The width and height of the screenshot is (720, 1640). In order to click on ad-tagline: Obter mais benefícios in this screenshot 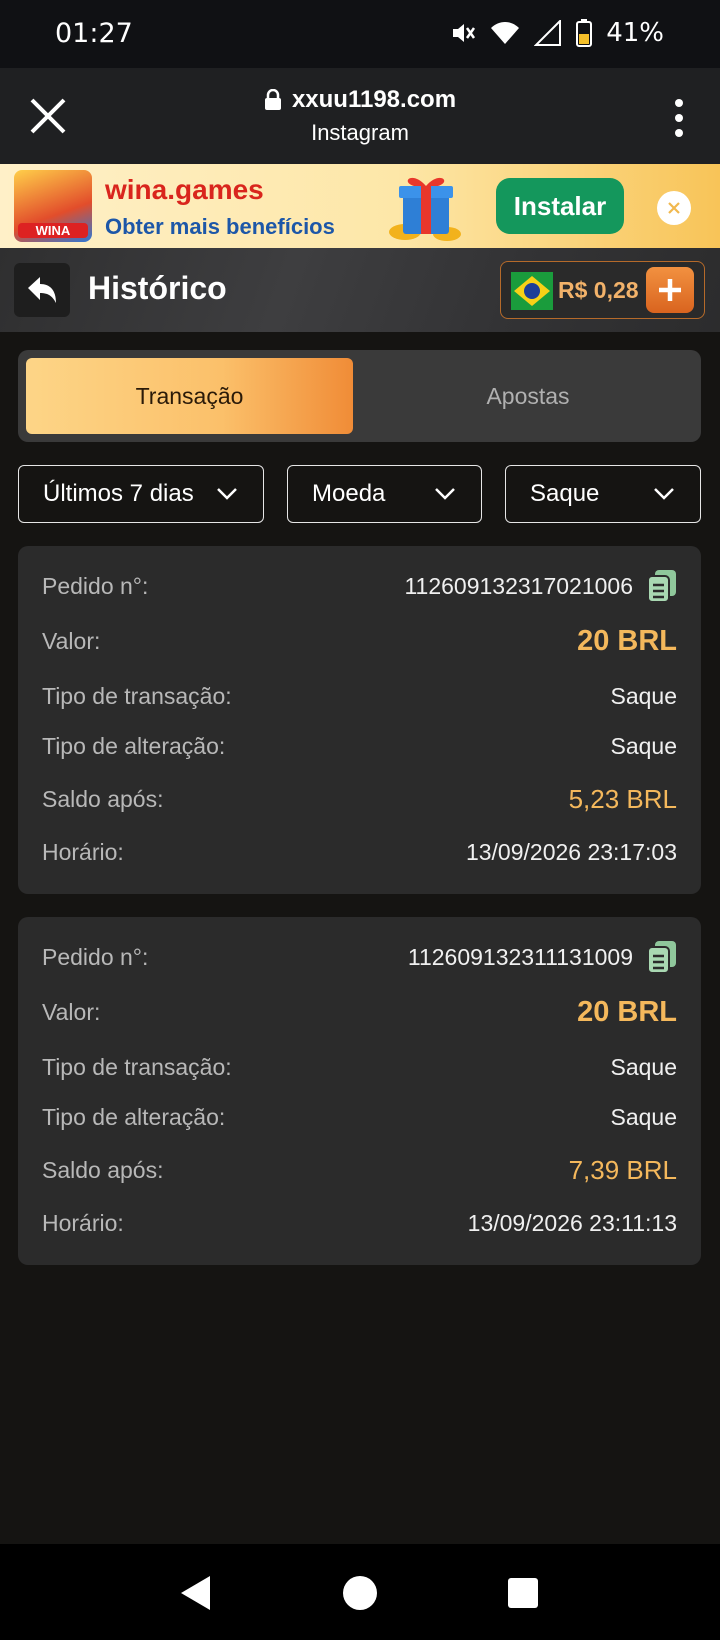, I will do `click(220, 226)`.